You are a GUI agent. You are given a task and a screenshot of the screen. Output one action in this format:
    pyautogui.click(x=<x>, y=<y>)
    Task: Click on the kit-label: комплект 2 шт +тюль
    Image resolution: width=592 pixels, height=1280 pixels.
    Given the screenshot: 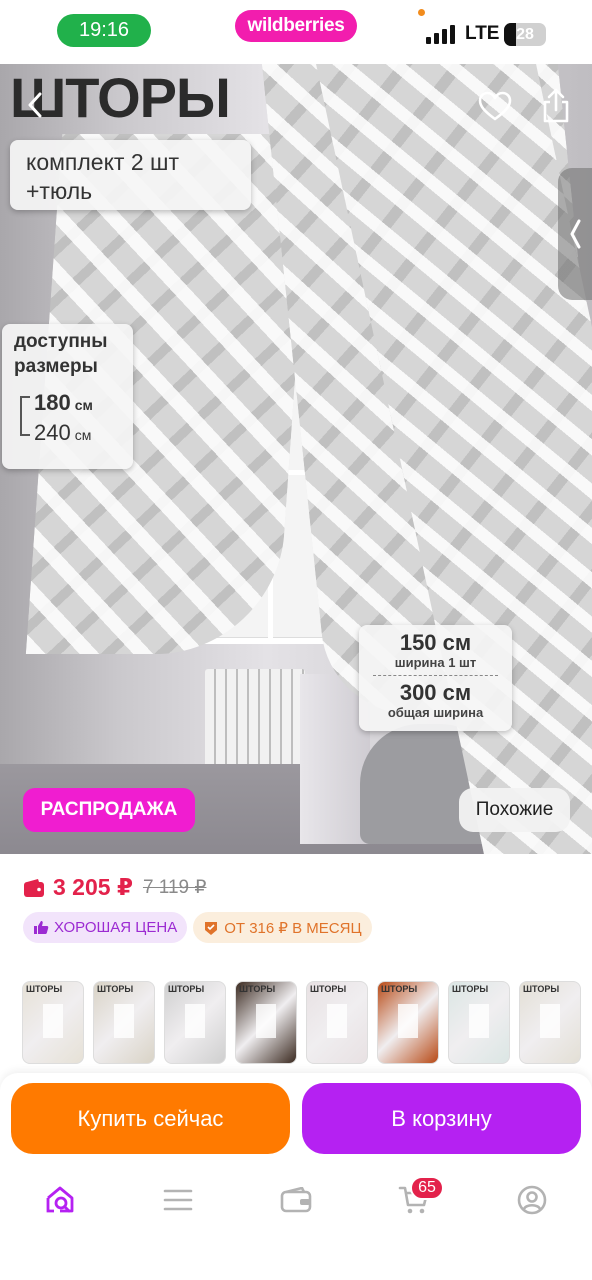 What is the action you would take?
    pyautogui.click(x=130, y=175)
    